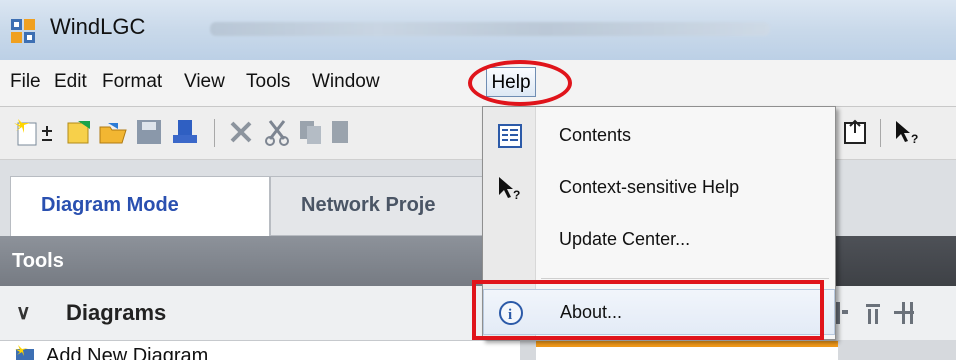  I want to click on diagrams-section: ∨ Diagrams, so click(260, 313).